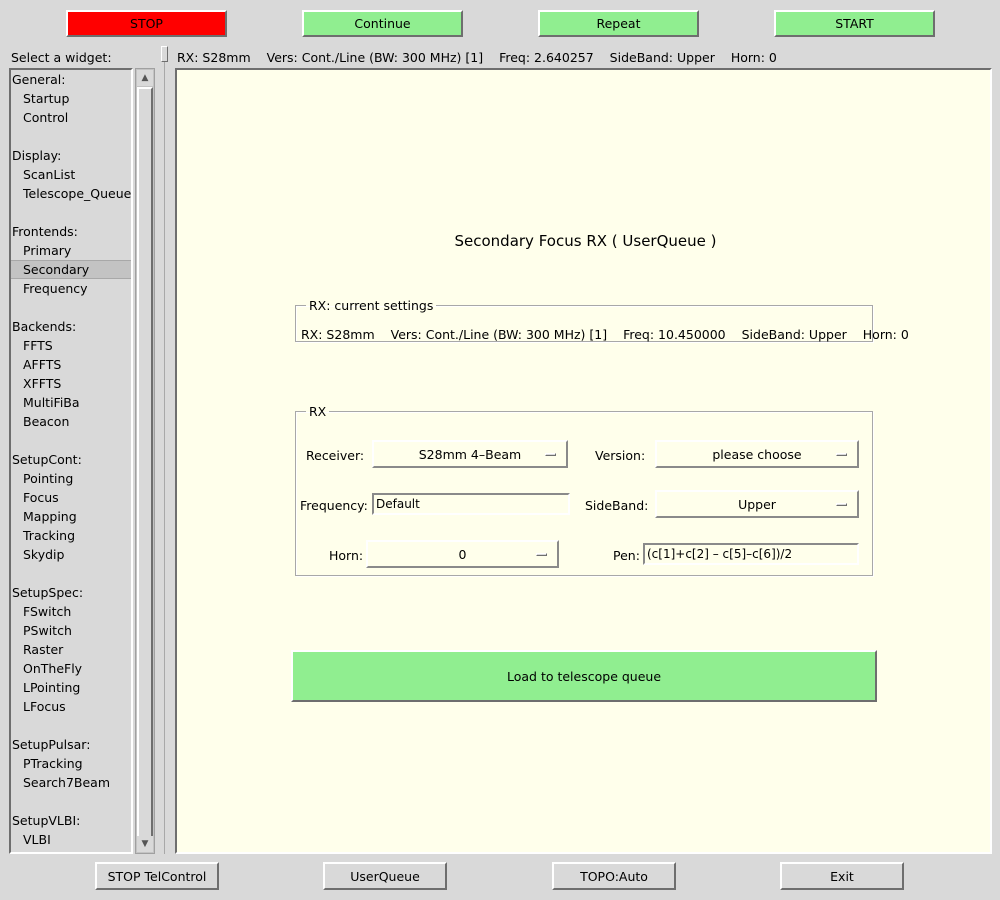 This screenshot has width=1000, height=900. What do you see at coordinates (71, 668) in the screenshot?
I see `list-item-onthefly: OnTheFly` at bounding box center [71, 668].